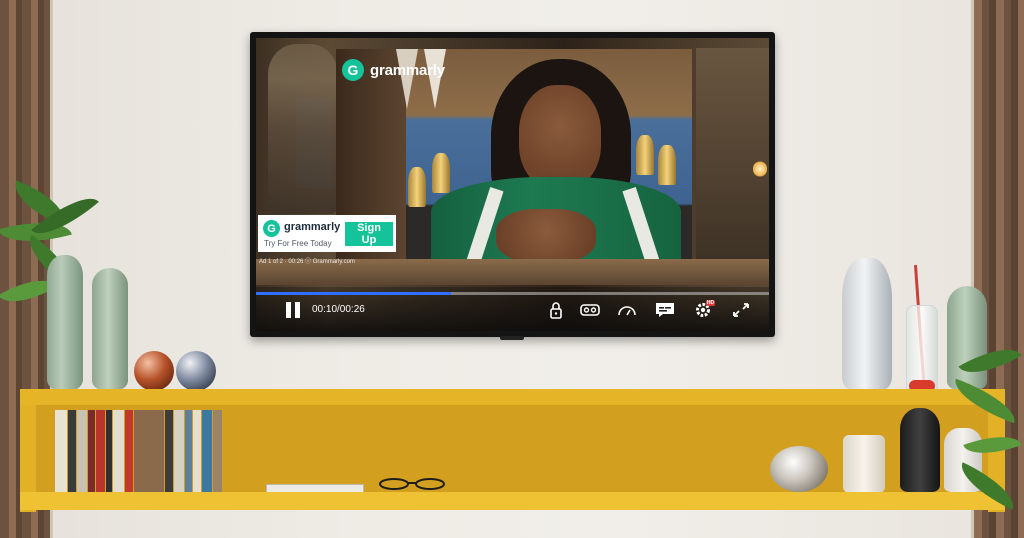 The width and height of the screenshot is (1024, 538). What do you see at coordinates (627, 310) in the screenshot?
I see `speedometer-icon` at bounding box center [627, 310].